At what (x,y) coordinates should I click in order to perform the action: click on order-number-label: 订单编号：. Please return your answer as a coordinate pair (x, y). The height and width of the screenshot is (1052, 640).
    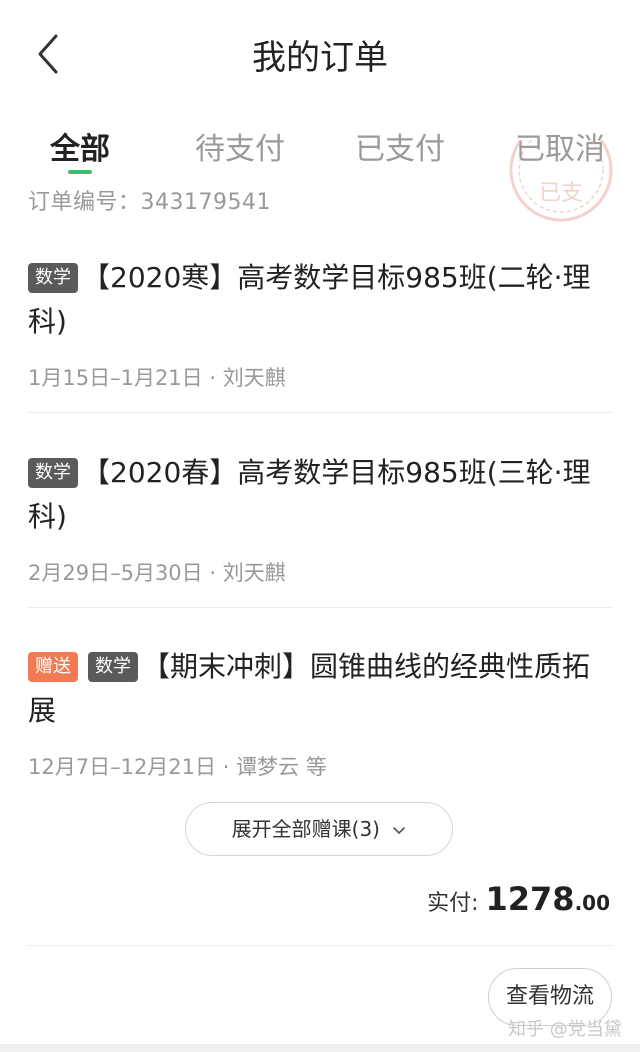
    Looking at the image, I should click on (84, 202).